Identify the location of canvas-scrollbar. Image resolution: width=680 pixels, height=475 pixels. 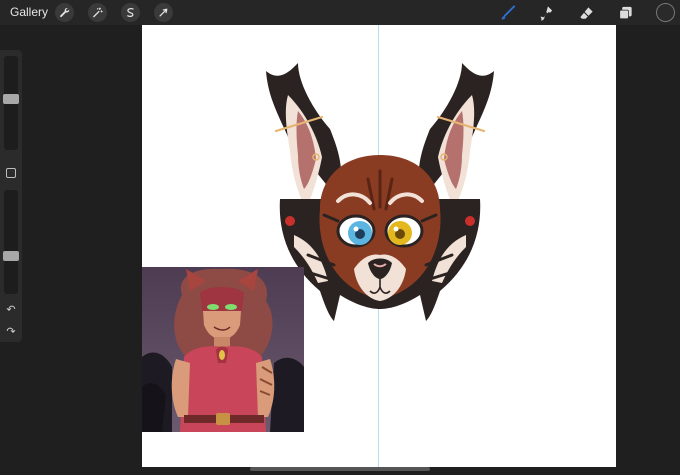
(340, 469).